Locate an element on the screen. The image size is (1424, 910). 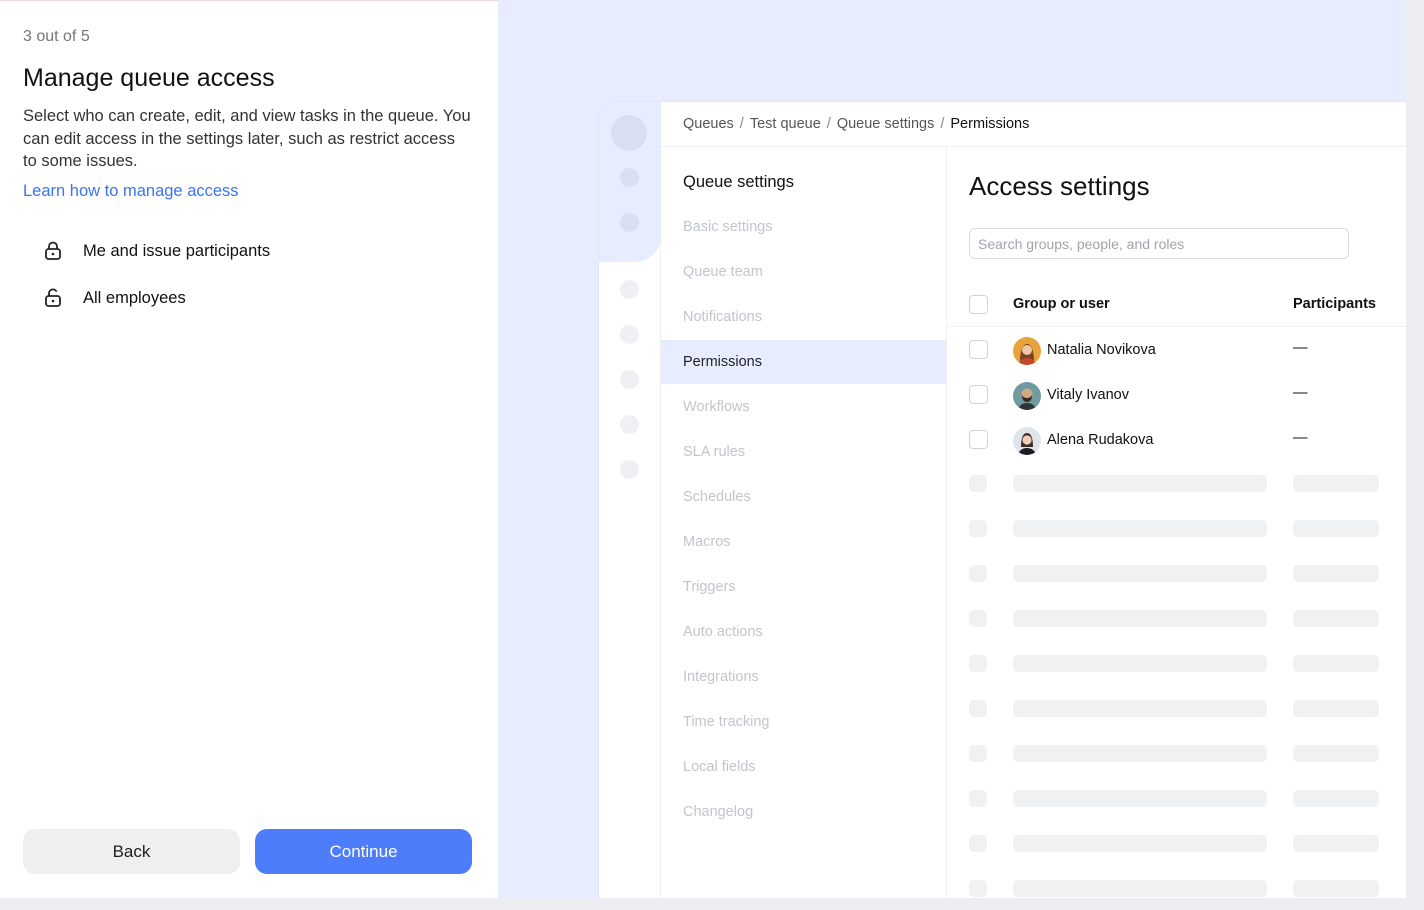
page-title: Manage queue access is located at coordinates (149, 78).